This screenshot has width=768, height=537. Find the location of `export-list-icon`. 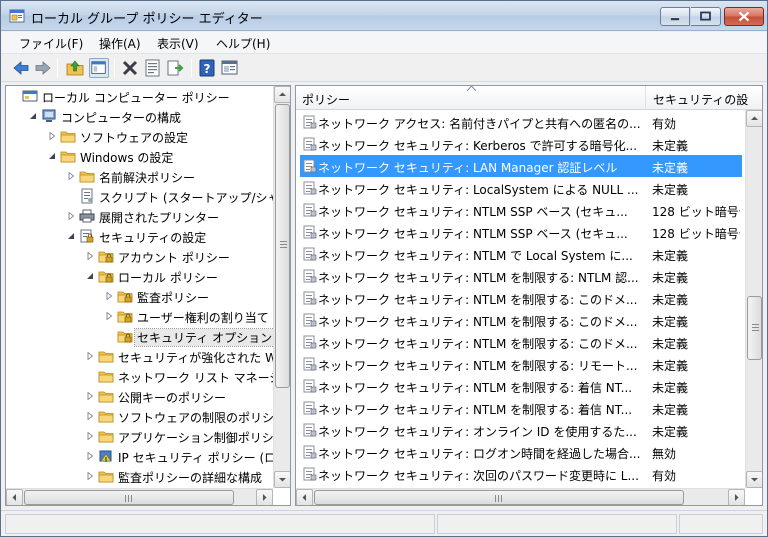

export-list-icon is located at coordinates (176, 68).